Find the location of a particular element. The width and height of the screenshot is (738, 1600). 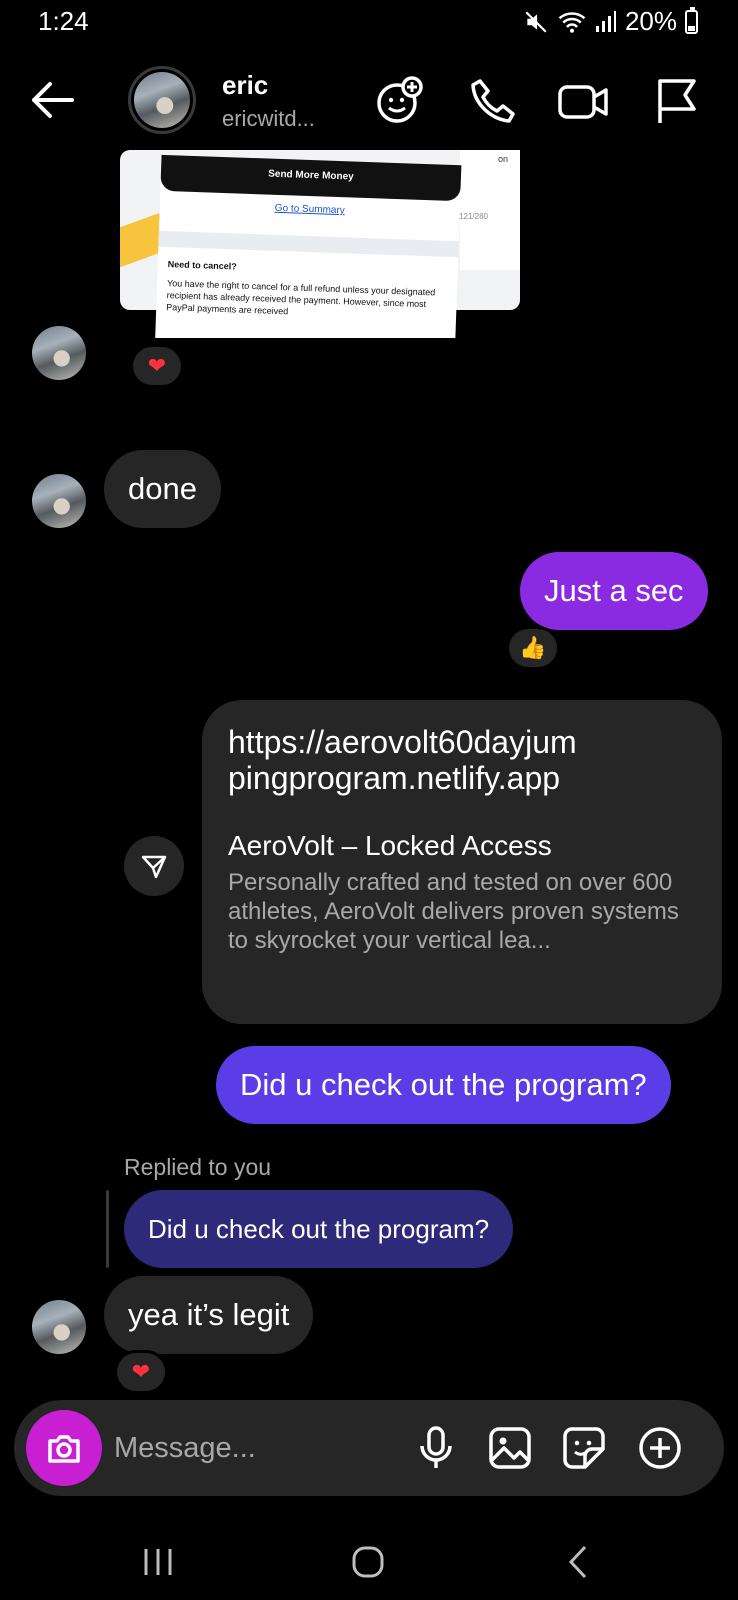

status-icons: 20% is located at coordinates (610, 21).